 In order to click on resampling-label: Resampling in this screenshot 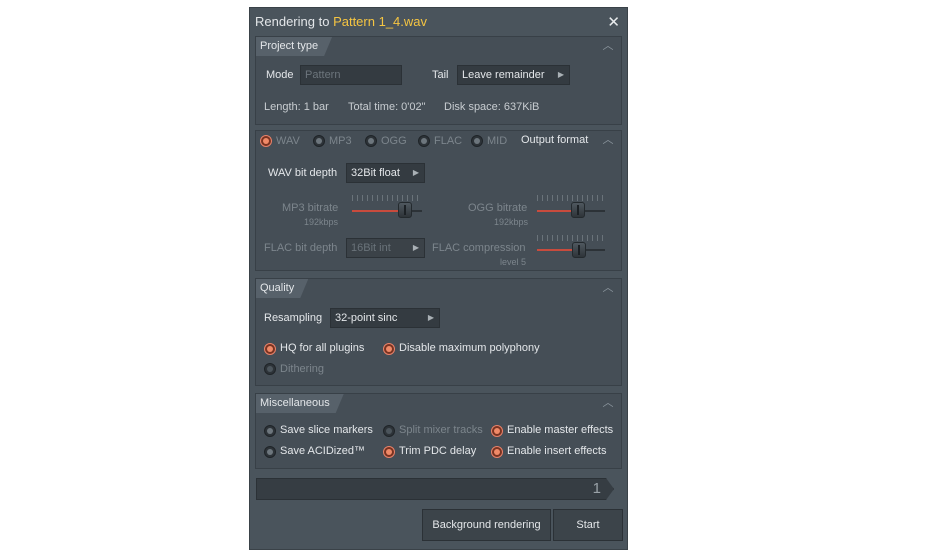, I will do `click(293, 318)`.